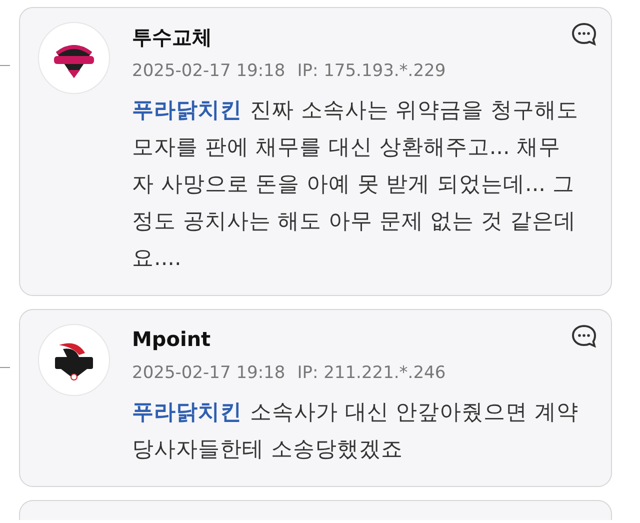  What do you see at coordinates (356, 431) in the screenshot?
I see `comment-text: 푸라닭치킨 소속사가 대신 안갚아줬으면 계약당사자들한테 소송당했겠죠` at bounding box center [356, 431].